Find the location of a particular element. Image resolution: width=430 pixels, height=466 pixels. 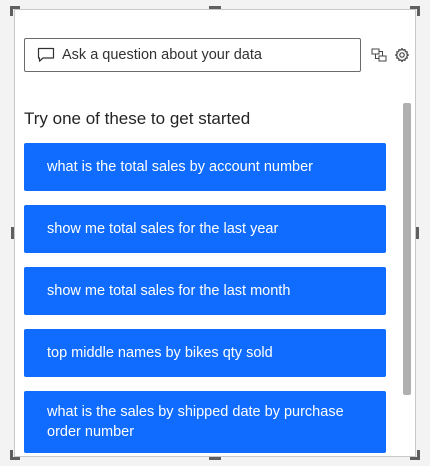

suggestions-heading: Try one of these to get started is located at coordinates (137, 118).